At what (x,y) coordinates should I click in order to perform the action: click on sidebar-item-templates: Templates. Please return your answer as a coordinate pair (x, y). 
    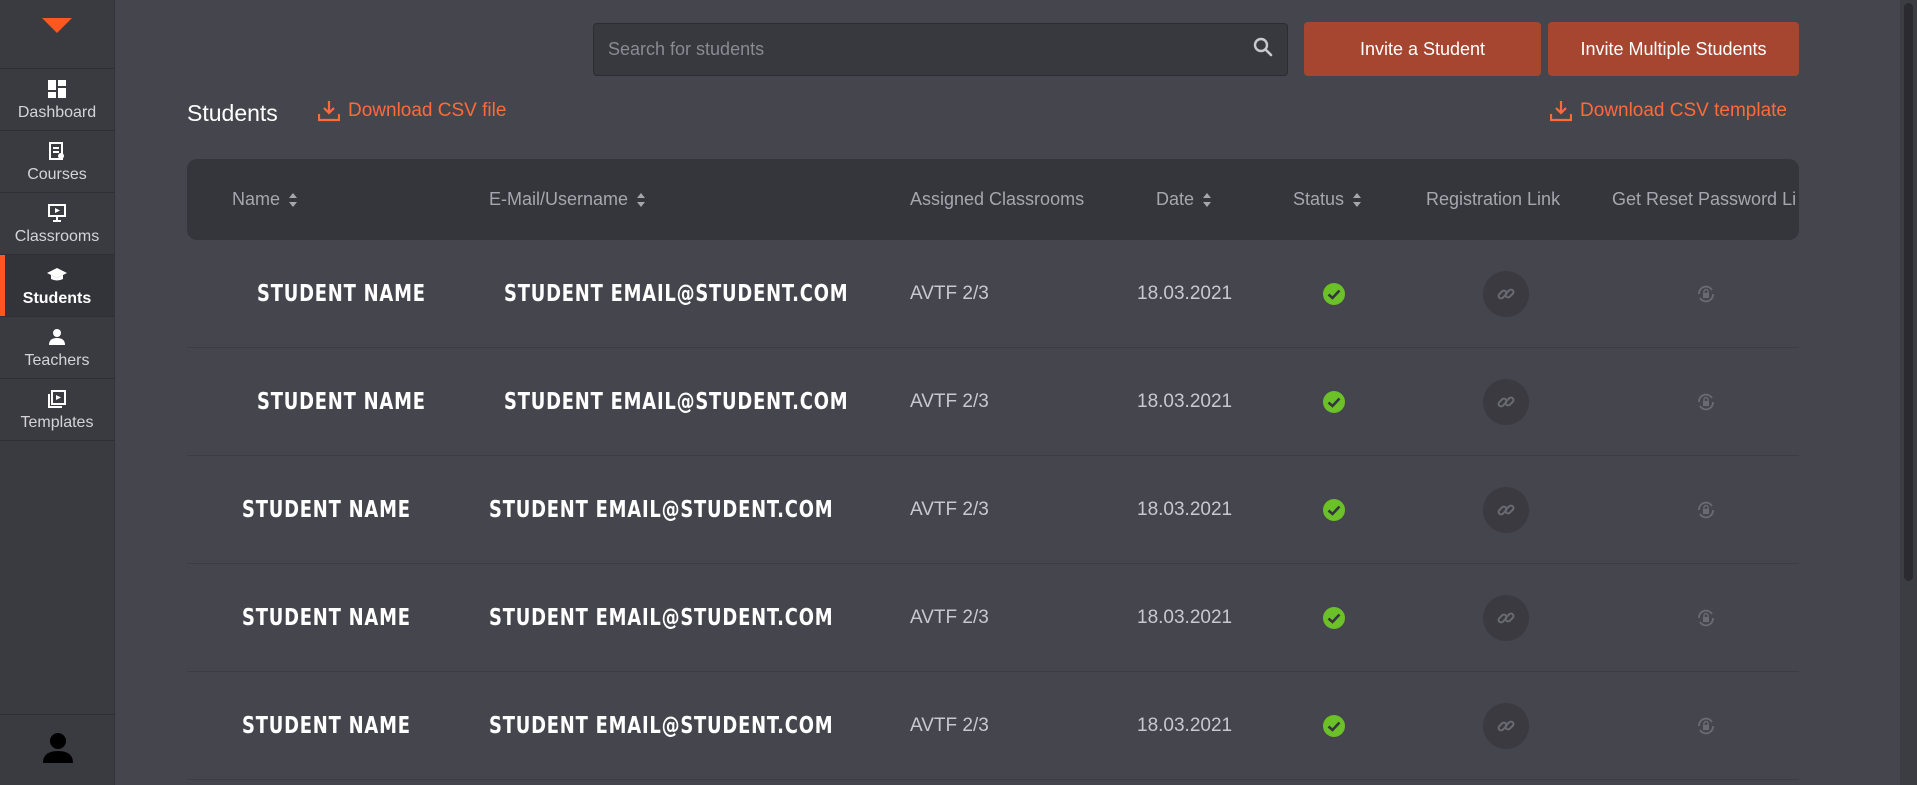
    Looking at the image, I should click on (57, 410).